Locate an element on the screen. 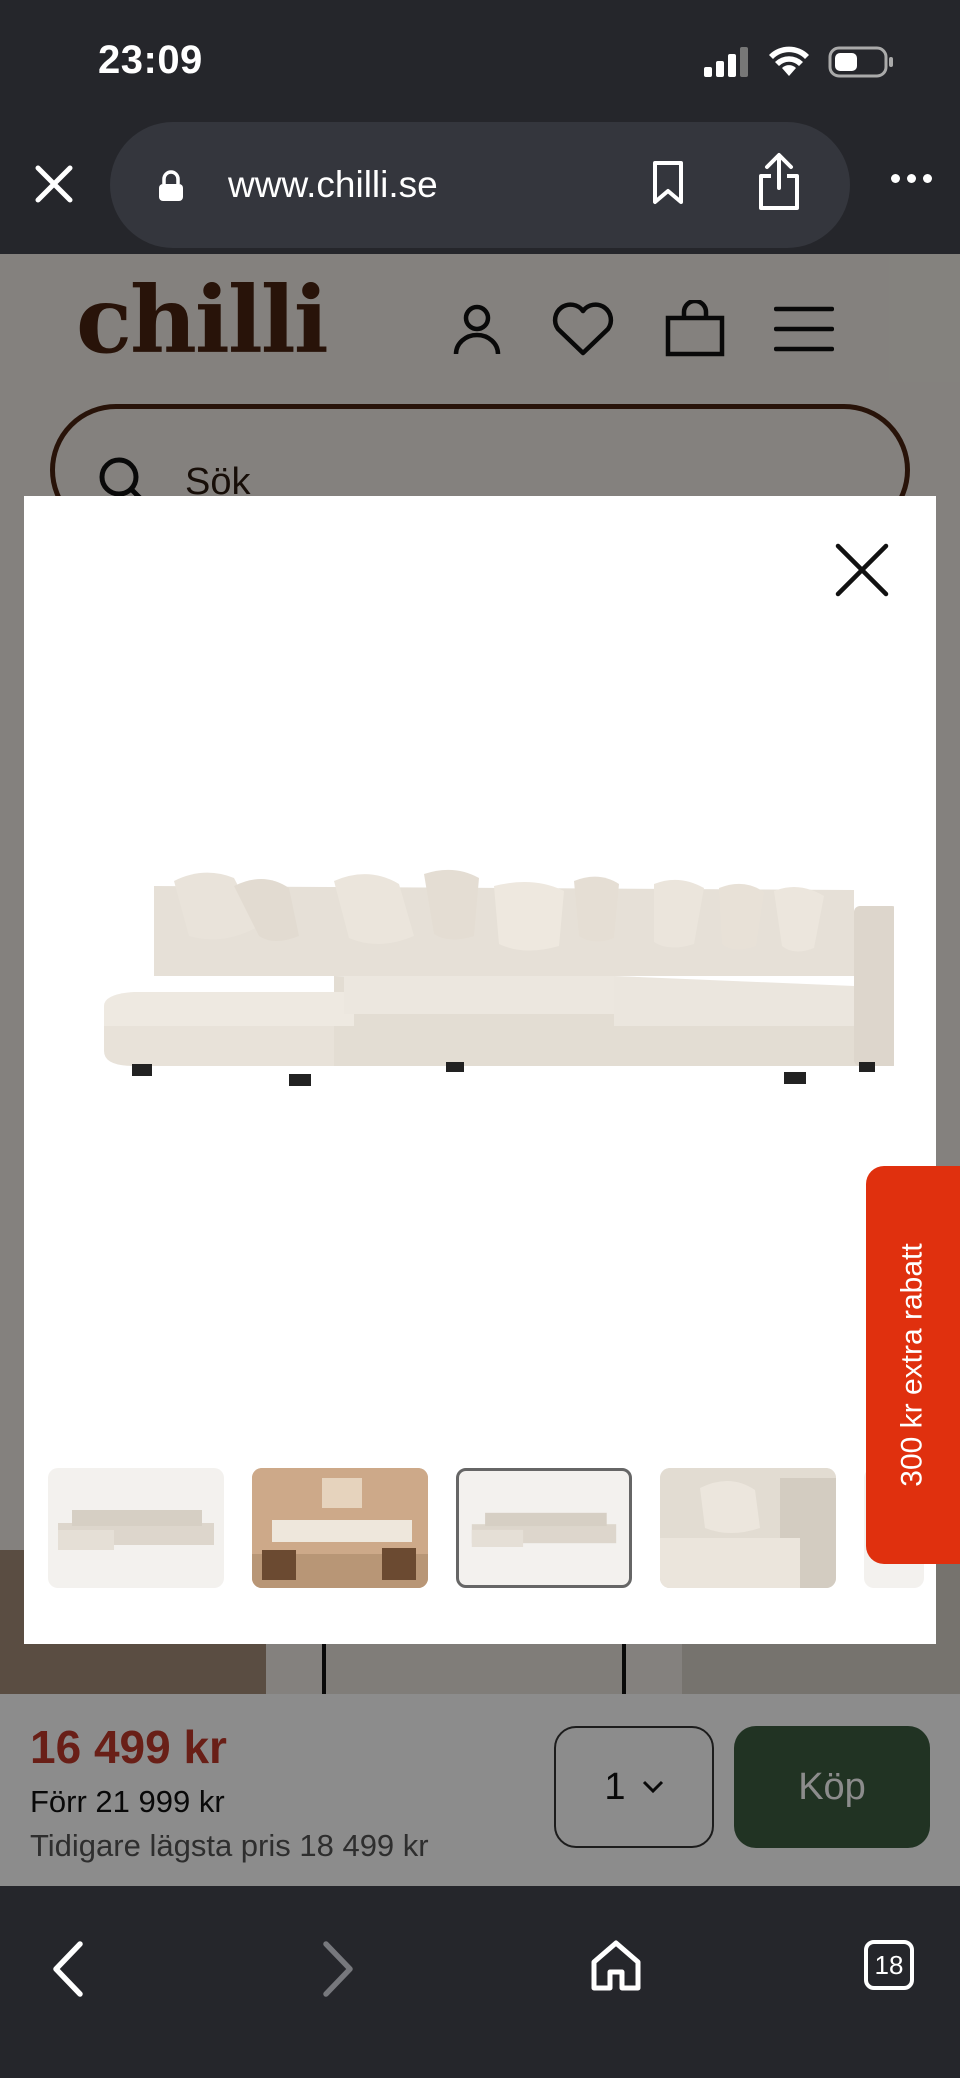 The image size is (960, 2078). back-icon is located at coordinates (68, 1969).